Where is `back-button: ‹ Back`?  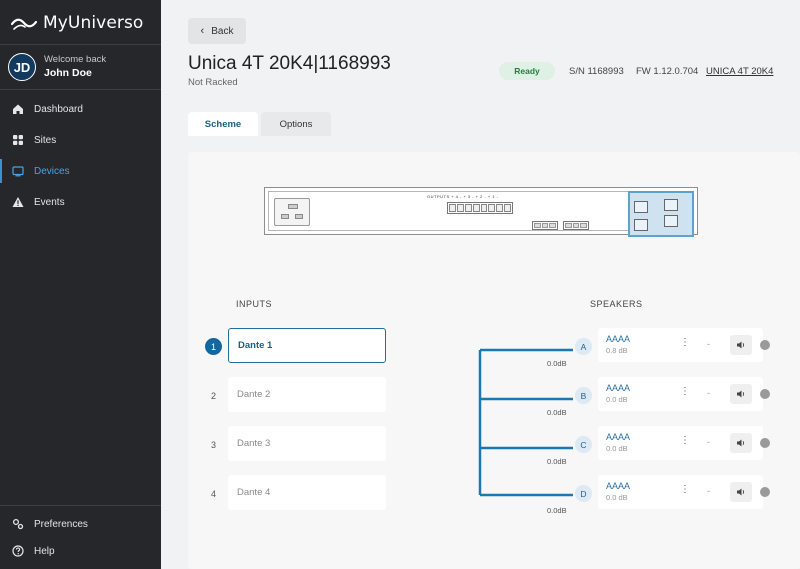 back-button: ‹ Back is located at coordinates (217, 31).